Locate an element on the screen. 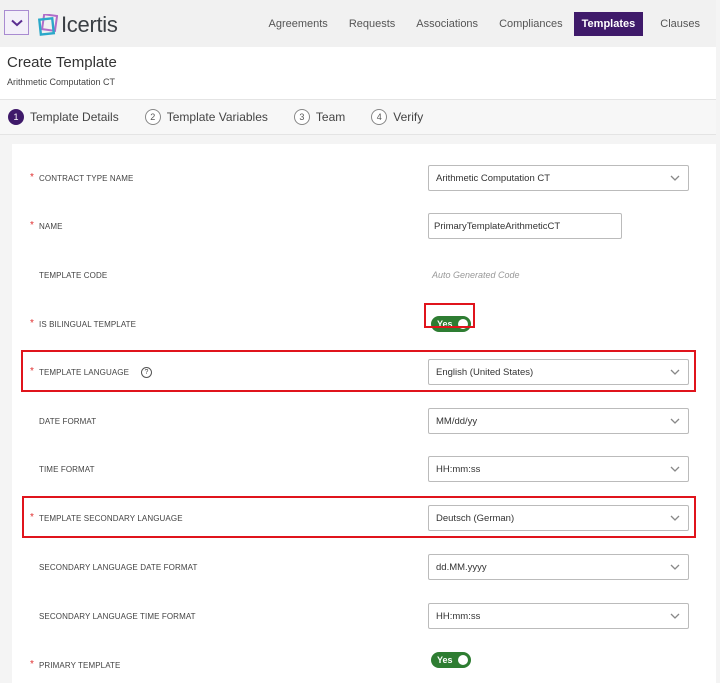  step-team: 3 Team is located at coordinates (319, 117).